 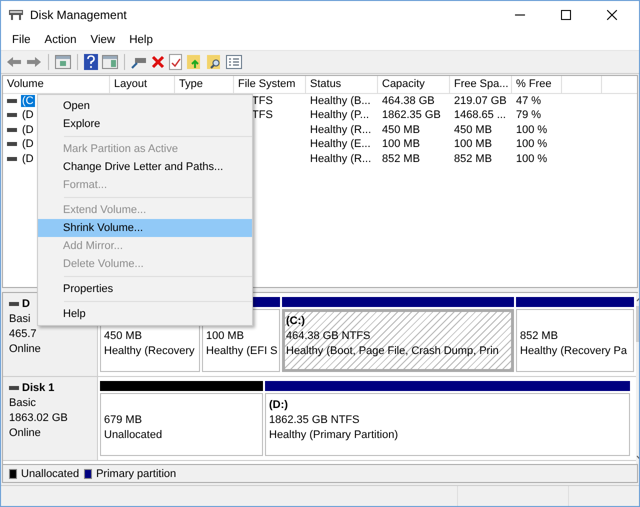 What do you see at coordinates (279, 406) in the screenshot?
I see `partition-label: (D:)` at bounding box center [279, 406].